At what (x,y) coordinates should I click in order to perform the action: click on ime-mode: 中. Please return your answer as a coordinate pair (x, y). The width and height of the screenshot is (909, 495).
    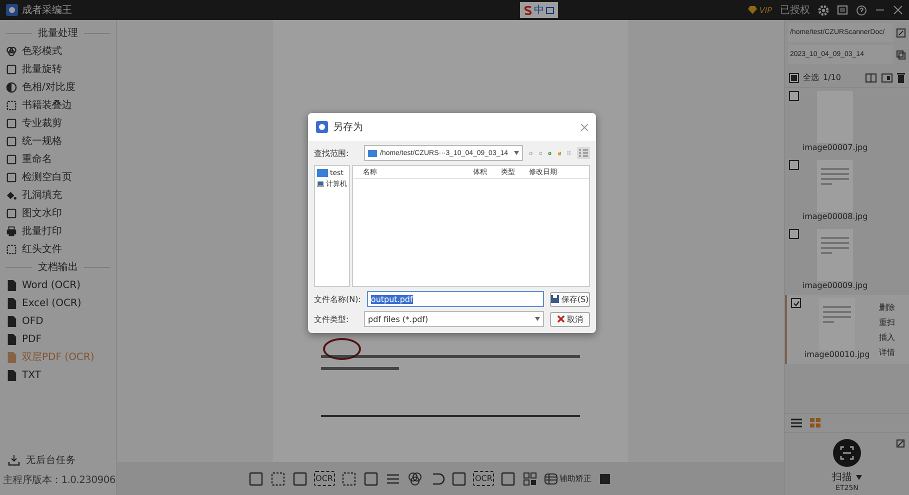
    Looking at the image, I should click on (539, 10).